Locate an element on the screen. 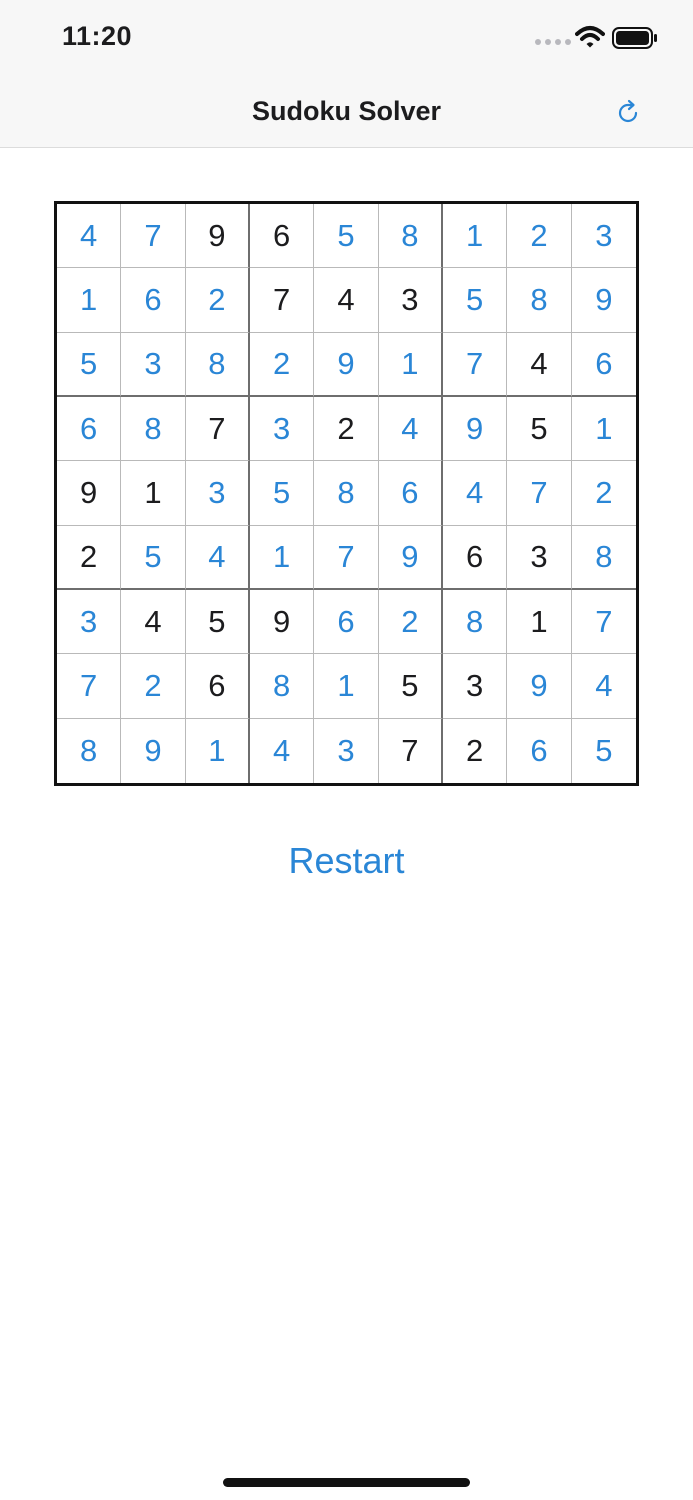 This screenshot has width=693, height=1500. navigation-bar: Sudoku Solver is located at coordinates (346, 114).